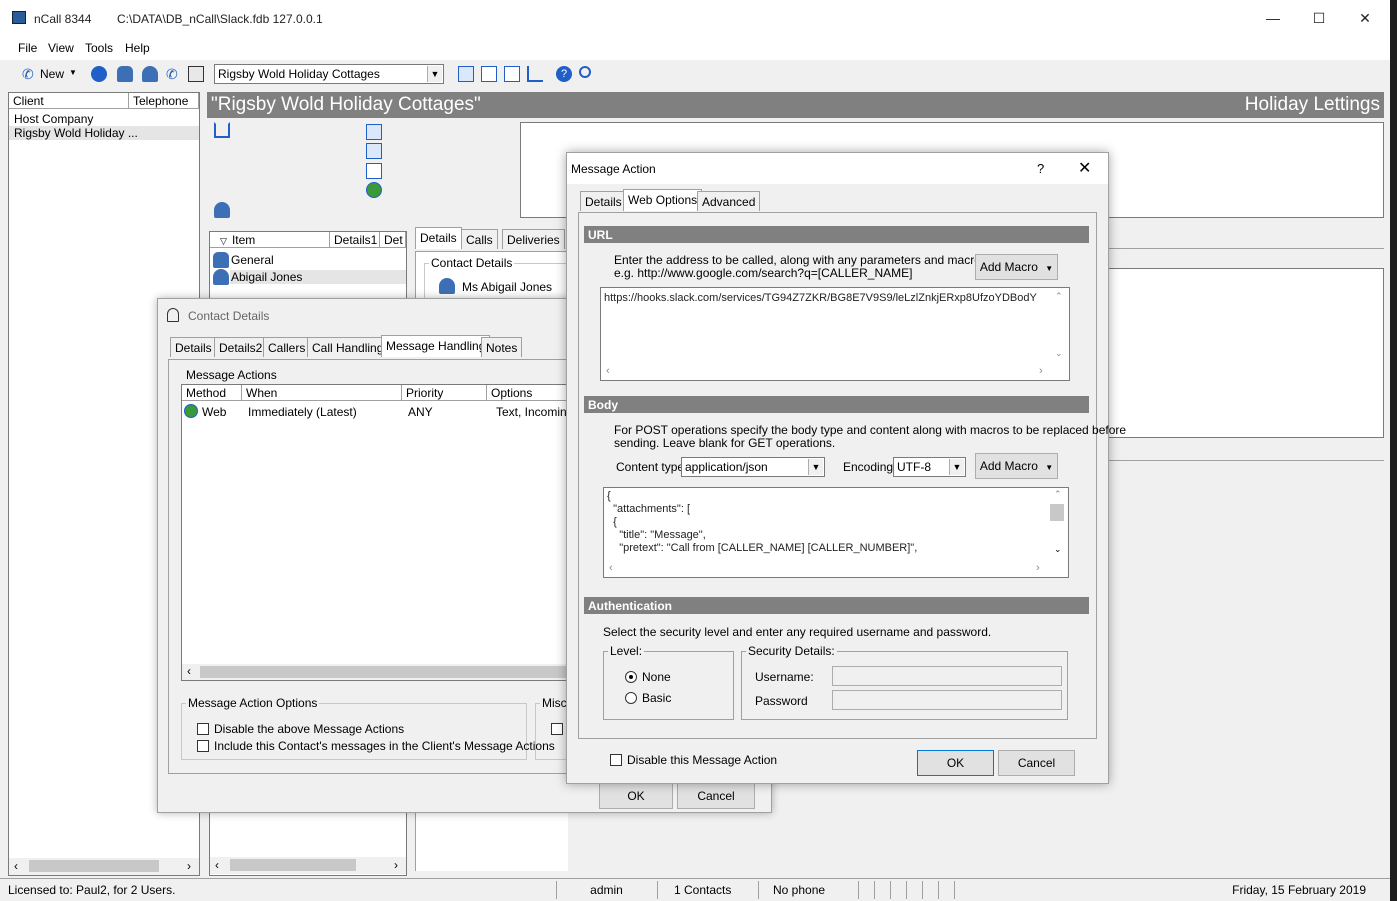 This screenshot has width=1397, height=901. What do you see at coordinates (489, 74) in the screenshot?
I see `list-icon` at bounding box center [489, 74].